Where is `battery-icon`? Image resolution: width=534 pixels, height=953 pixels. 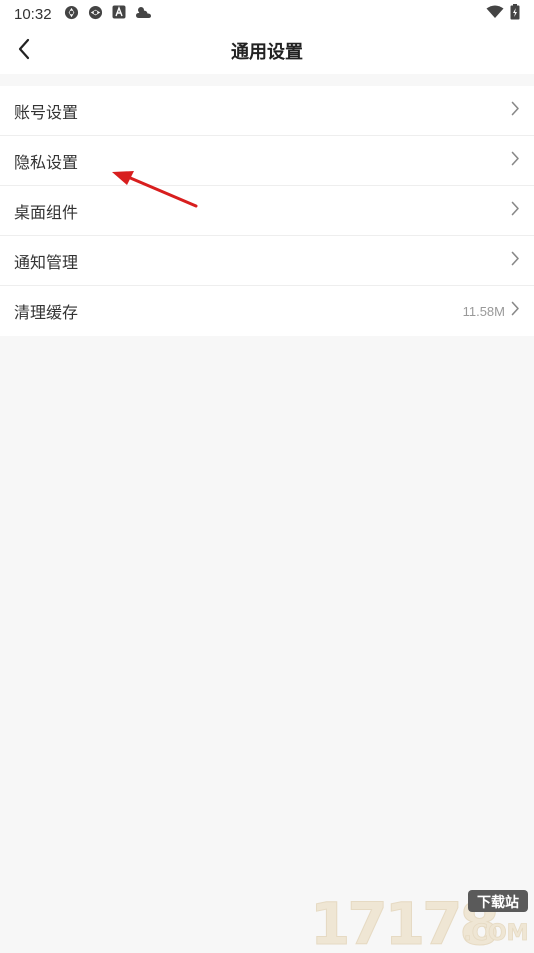 battery-icon is located at coordinates (515, 14).